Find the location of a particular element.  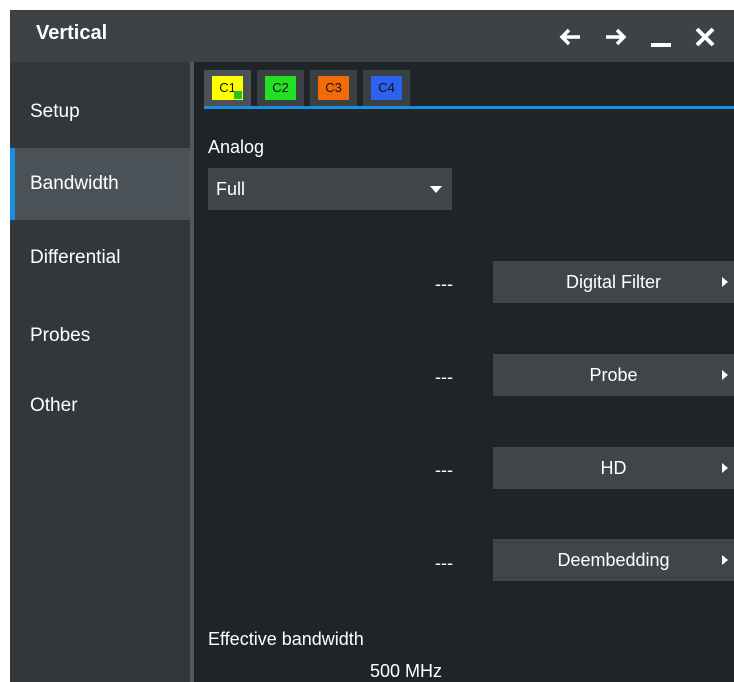

channel-tabs: C1 C2 C3 C4 is located at coordinates (307, 88).